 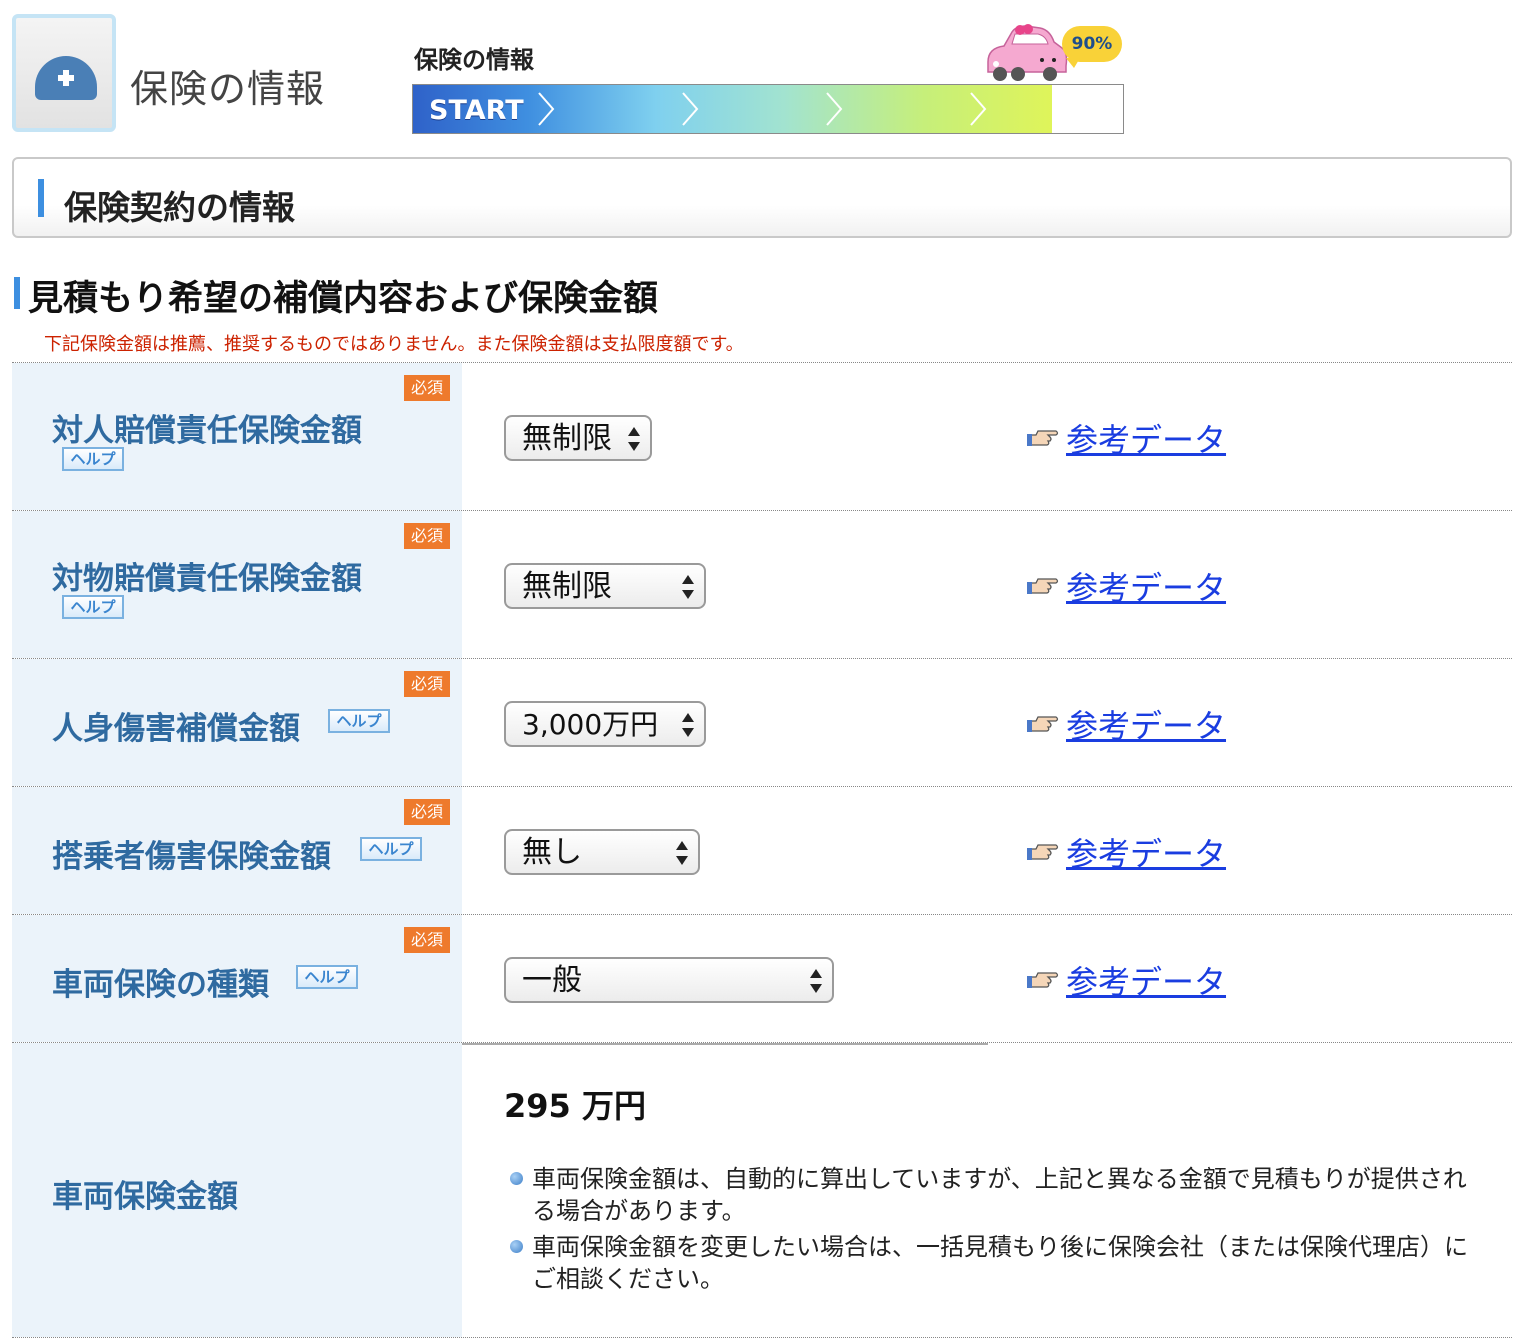 I want to click on progress-start-label: START, so click(x=476, y=110).